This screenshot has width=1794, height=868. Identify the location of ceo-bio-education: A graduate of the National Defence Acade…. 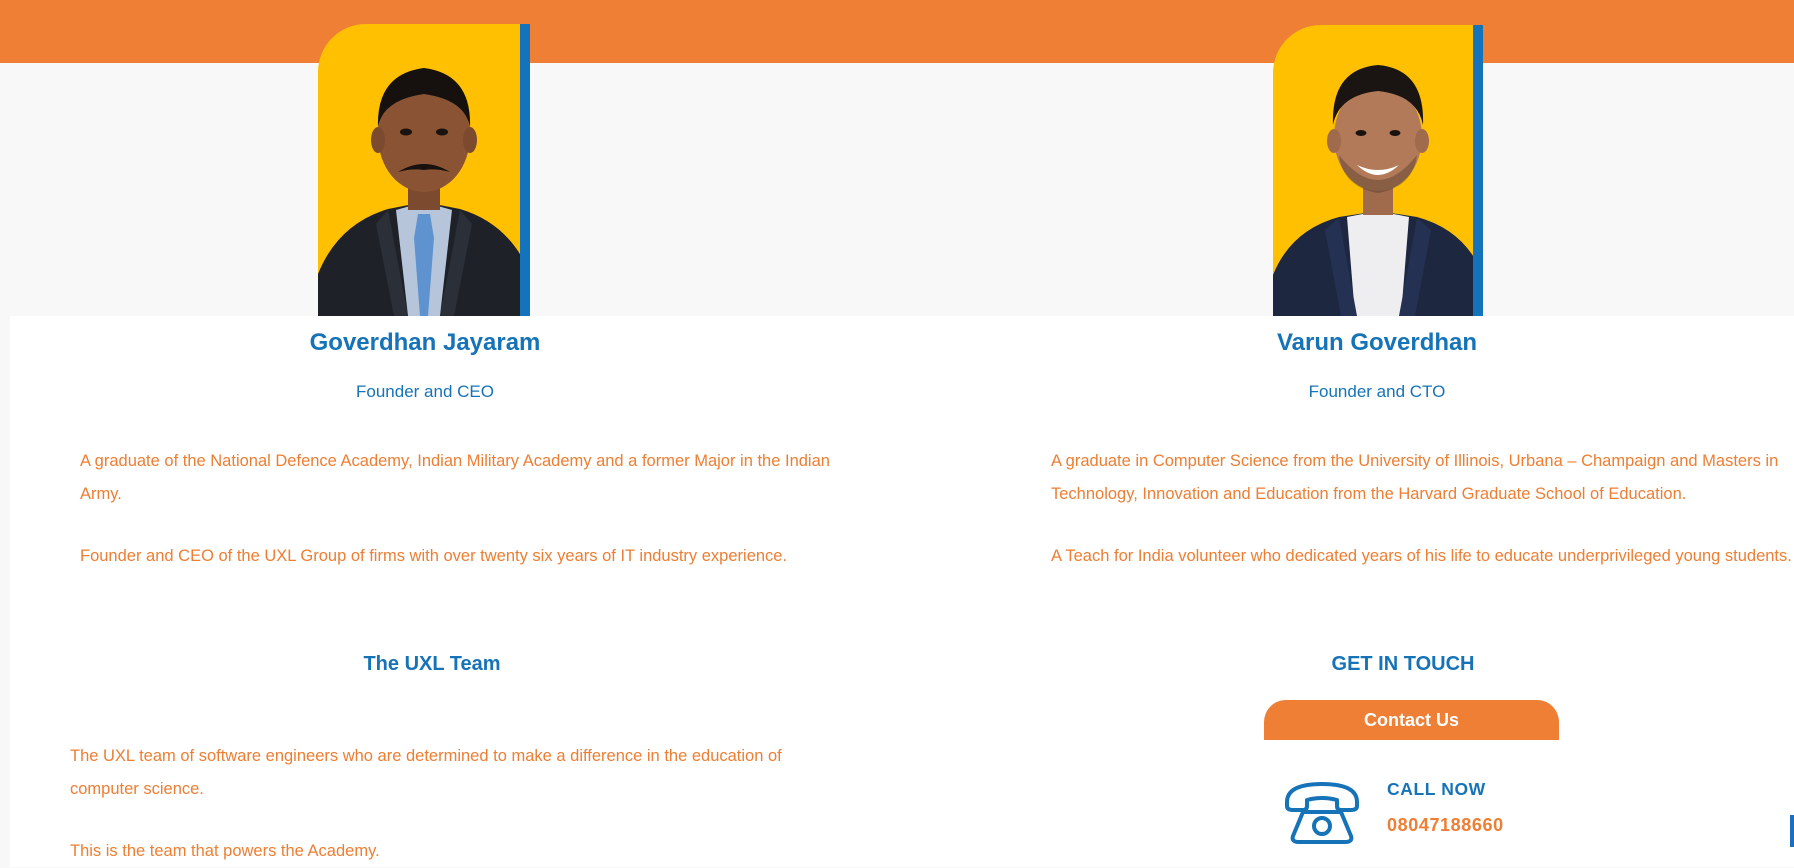
(455, 477).